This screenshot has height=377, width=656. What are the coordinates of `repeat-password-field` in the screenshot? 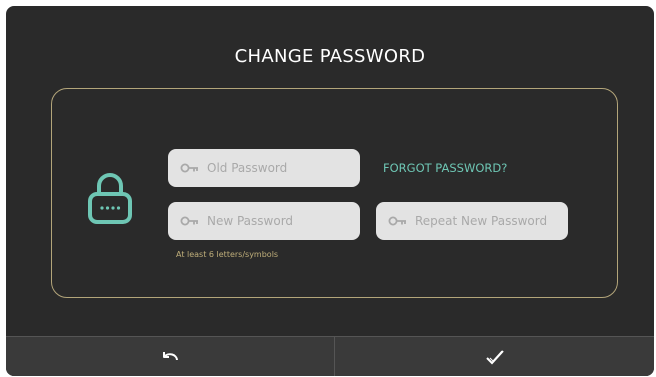 It's located at (472, 221).